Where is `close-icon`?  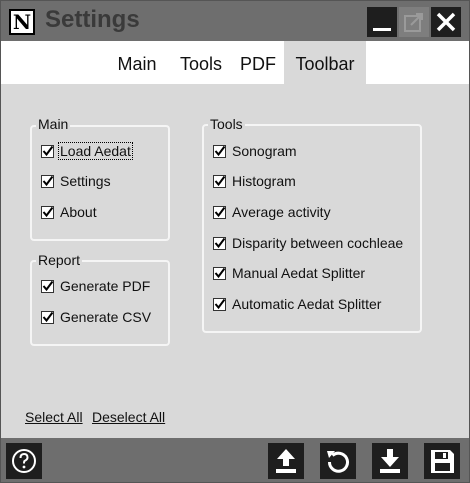
close-icon is located at coordinates (446, 22).